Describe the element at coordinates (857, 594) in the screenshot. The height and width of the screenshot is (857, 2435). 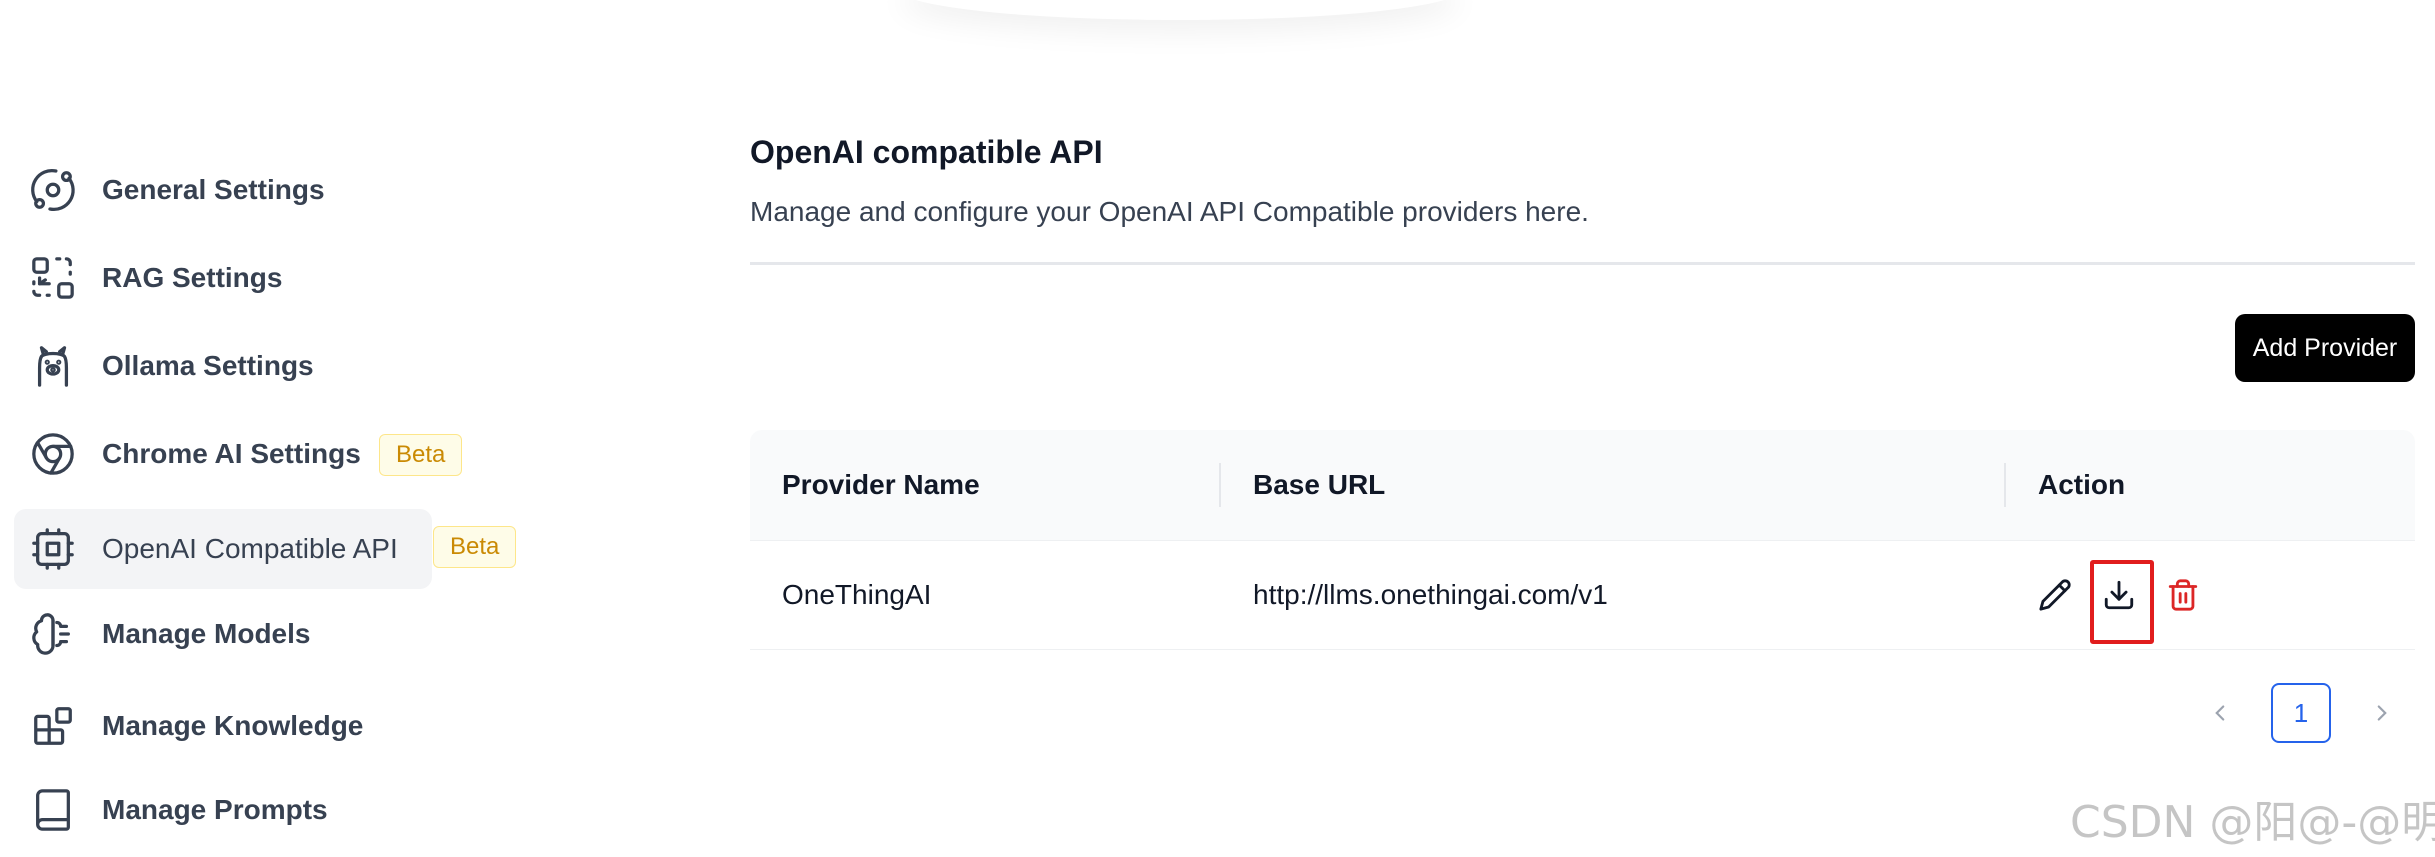
I see `provider-name-cell: OneThingAI` at that location.